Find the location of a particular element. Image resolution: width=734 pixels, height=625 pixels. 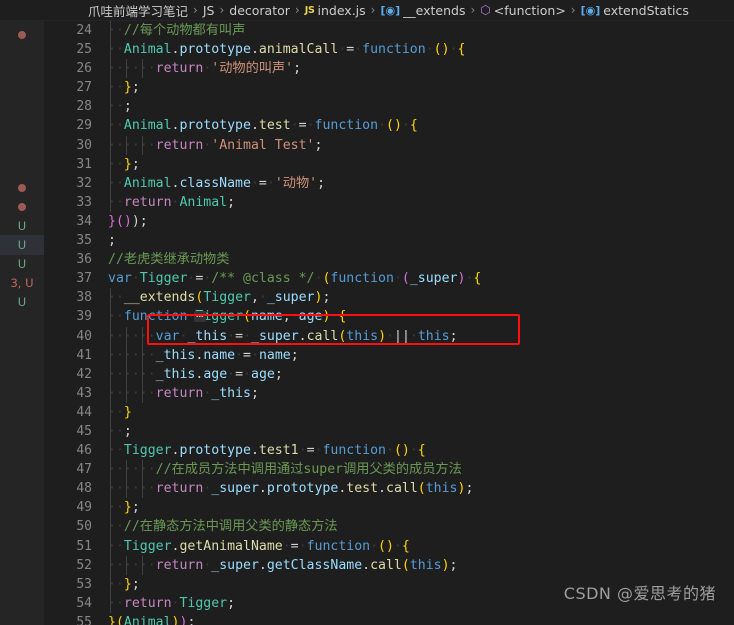

line-number: 43 is located at coordinates (84, 393).